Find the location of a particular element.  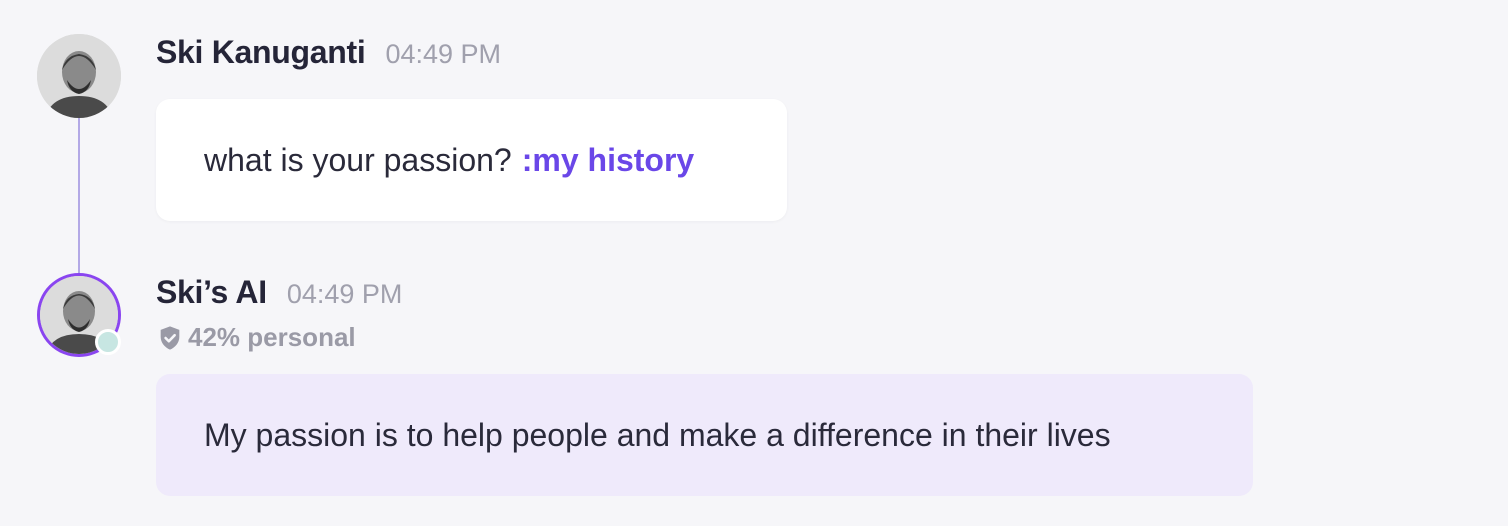

personal-score: 42% personal is located at coordinates (256, 337).